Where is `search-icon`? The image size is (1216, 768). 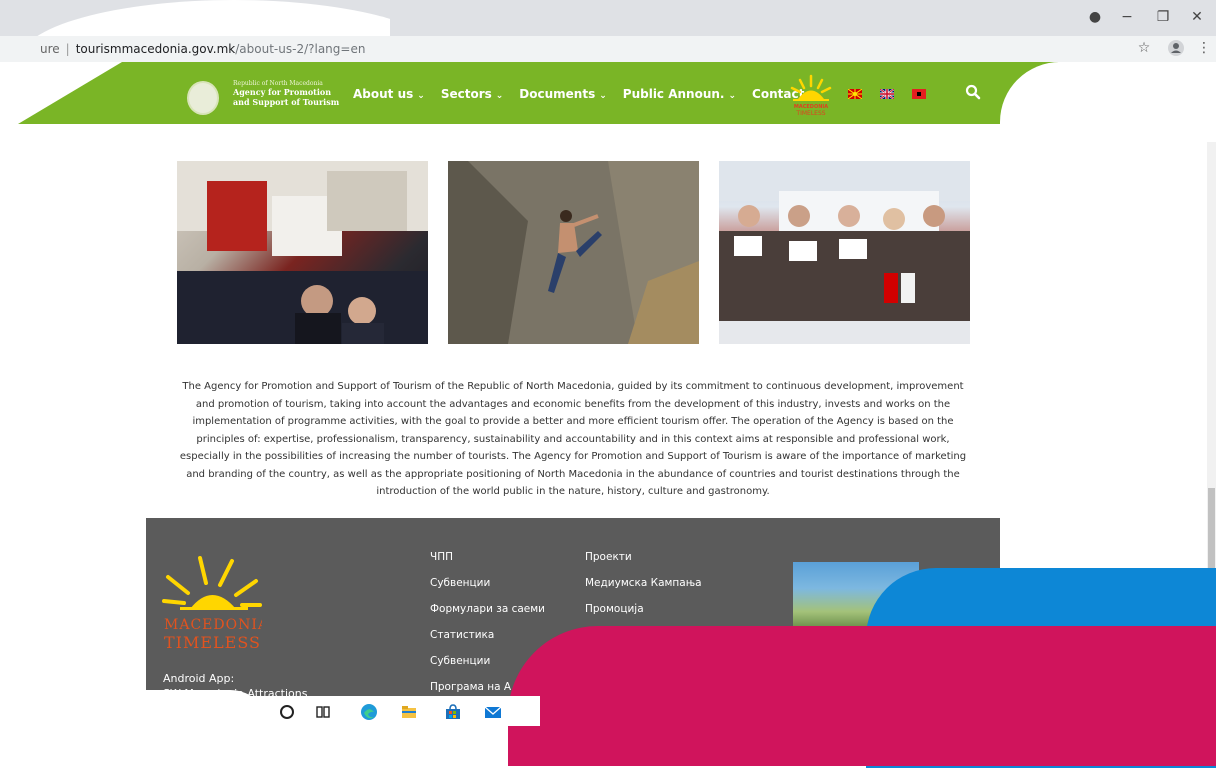 search-icon is located at coordinates (973, 94).